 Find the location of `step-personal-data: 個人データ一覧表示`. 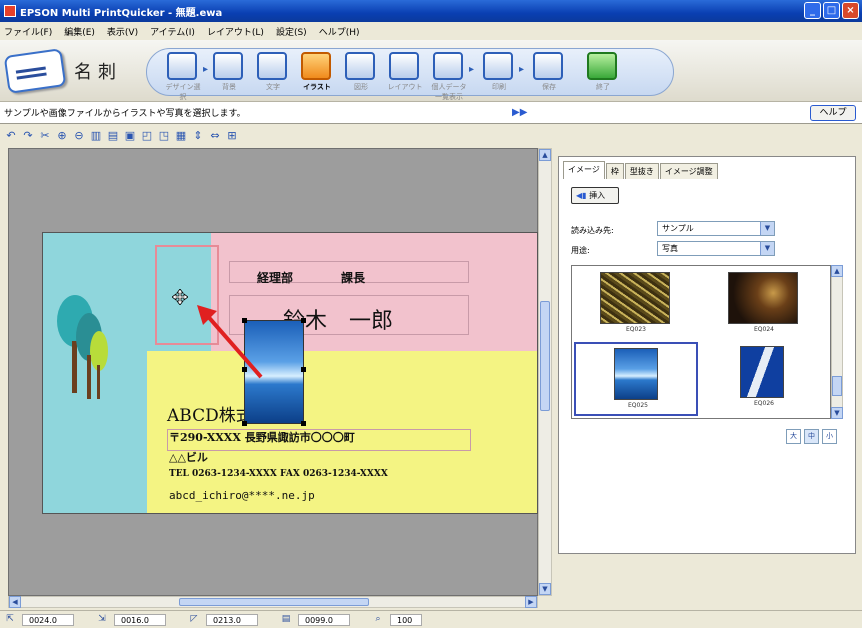

step-personal-data: 個人データ一覧表示 is located at coordinates (449, 76).